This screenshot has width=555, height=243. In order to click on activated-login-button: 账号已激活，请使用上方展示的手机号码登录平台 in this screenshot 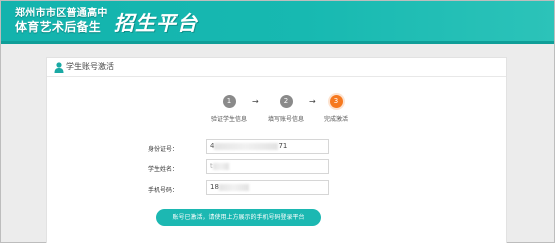, I will do `click(238, 217)`.